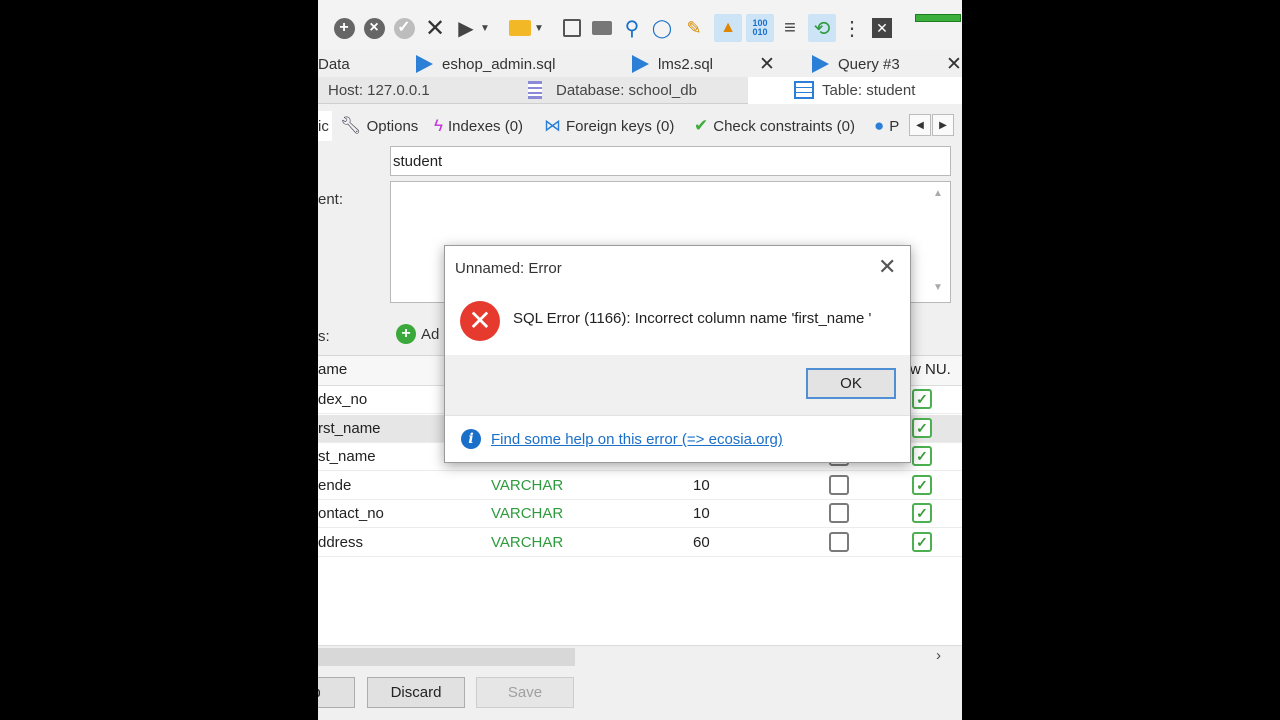 The image size is (1280, 720). I want to click on warning-icon: ▲, so click(728, 28).